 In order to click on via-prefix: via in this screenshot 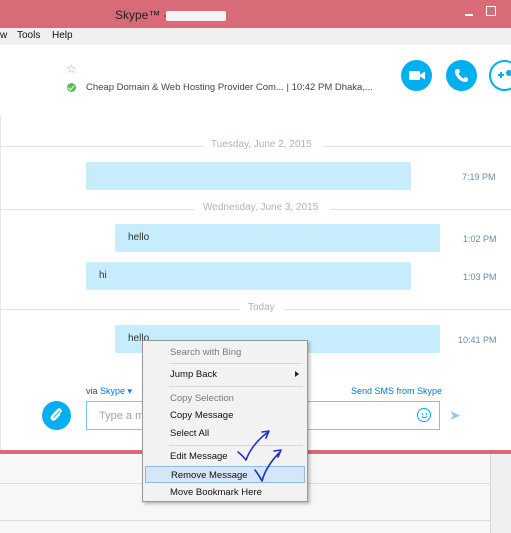, I will do `click(92, 391)`.